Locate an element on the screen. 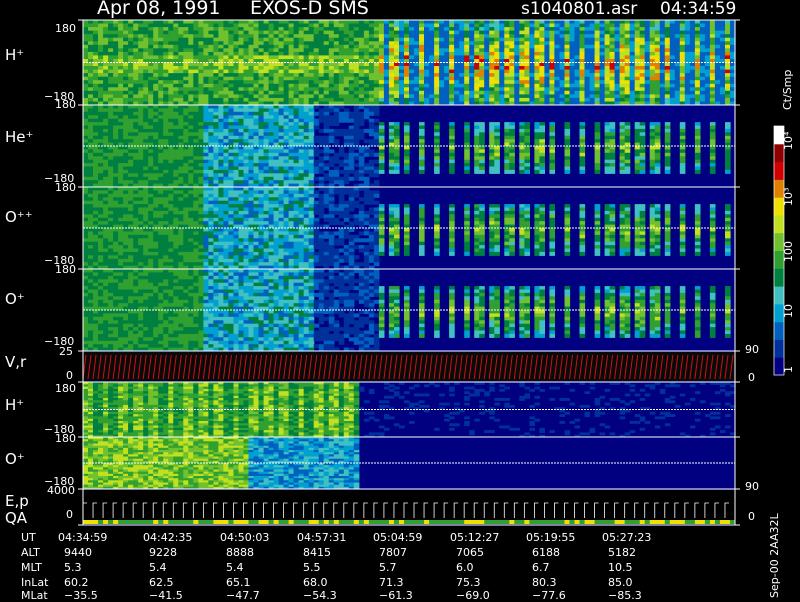 Image resolution: width=800 pixels, height=602 pixels. colorbar-tick-10000: 10⁴ is located at coordinates (788, 141).